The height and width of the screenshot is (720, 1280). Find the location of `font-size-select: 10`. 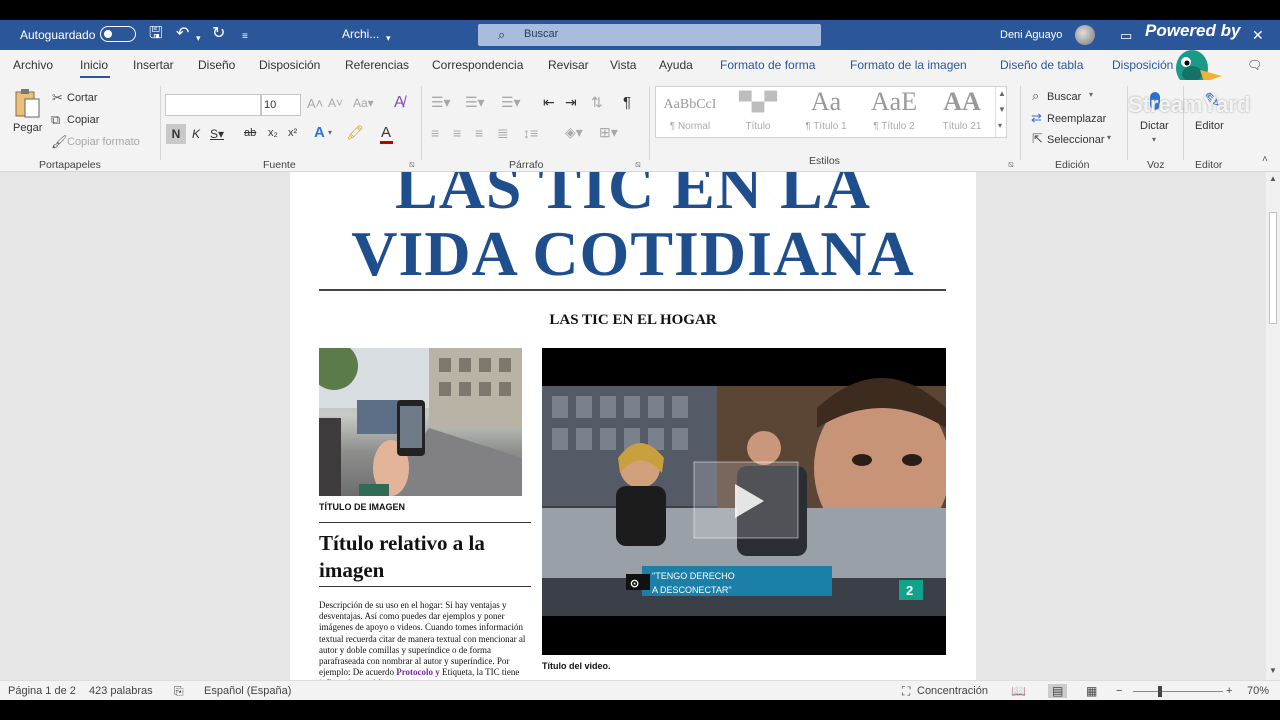

font-size-select: 10 is located at coordinates (281, 105).